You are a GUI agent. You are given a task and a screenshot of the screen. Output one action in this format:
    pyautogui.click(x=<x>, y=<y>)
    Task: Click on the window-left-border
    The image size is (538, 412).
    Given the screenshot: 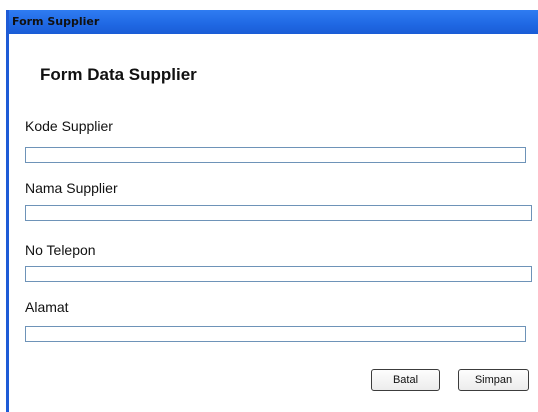 What is the action you would take?
    pyautogui.click(x=7, y=211)
    